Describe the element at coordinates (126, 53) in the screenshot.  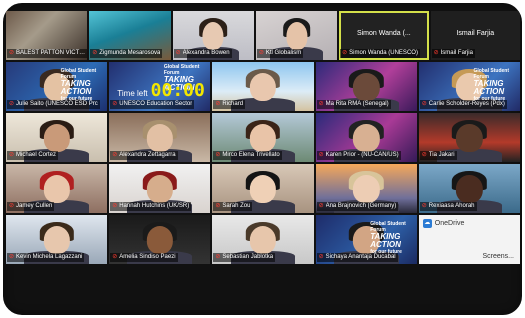
I see `participant-name-bar: ⊘ Zigmunda Mesarosova` at that location.